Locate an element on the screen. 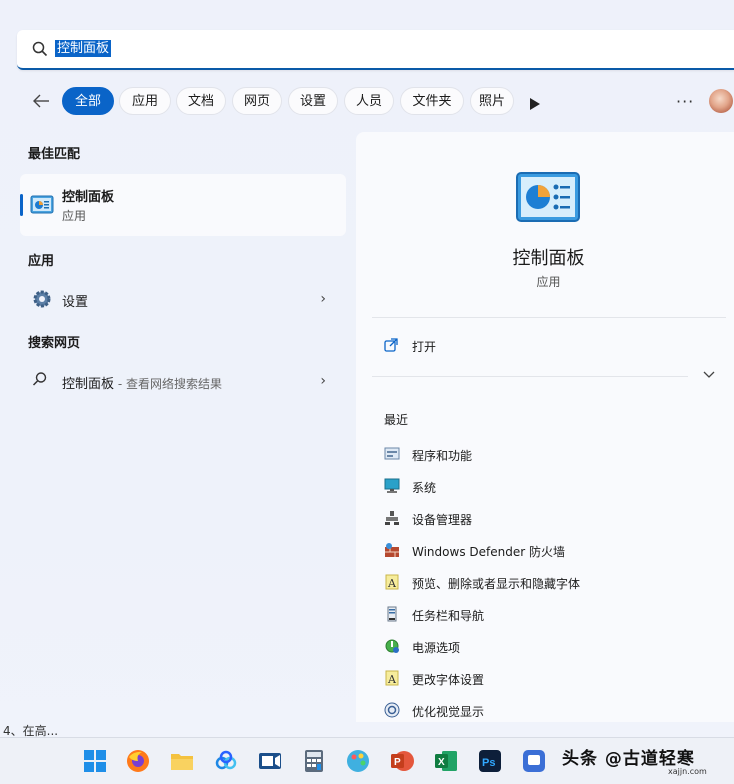 This screenshot has width=734, height=784. recent-item: 系统 is located at coordinates (549, 487).